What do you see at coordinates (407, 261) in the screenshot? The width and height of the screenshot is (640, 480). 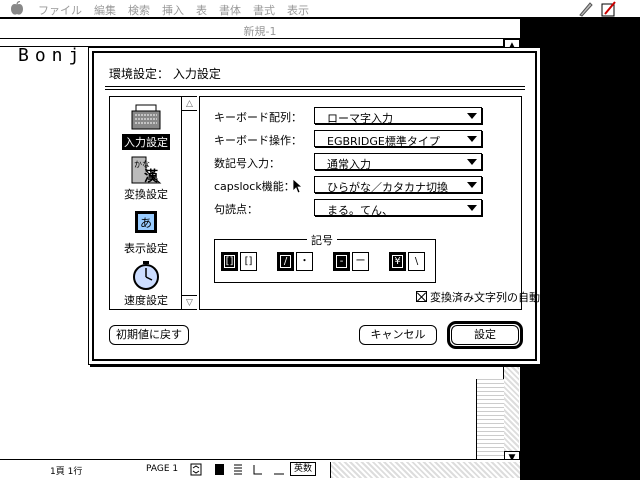 I see `yen-symbol-pair: ¥ \` at bounding box center [407, 261].